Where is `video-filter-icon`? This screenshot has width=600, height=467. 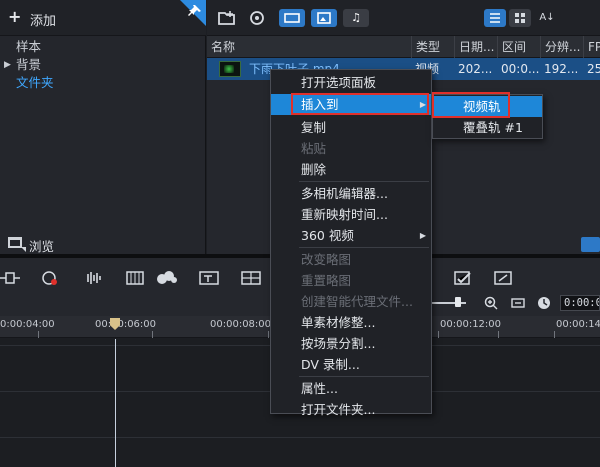 video-filter-icon is located at coordinates (292, 18).